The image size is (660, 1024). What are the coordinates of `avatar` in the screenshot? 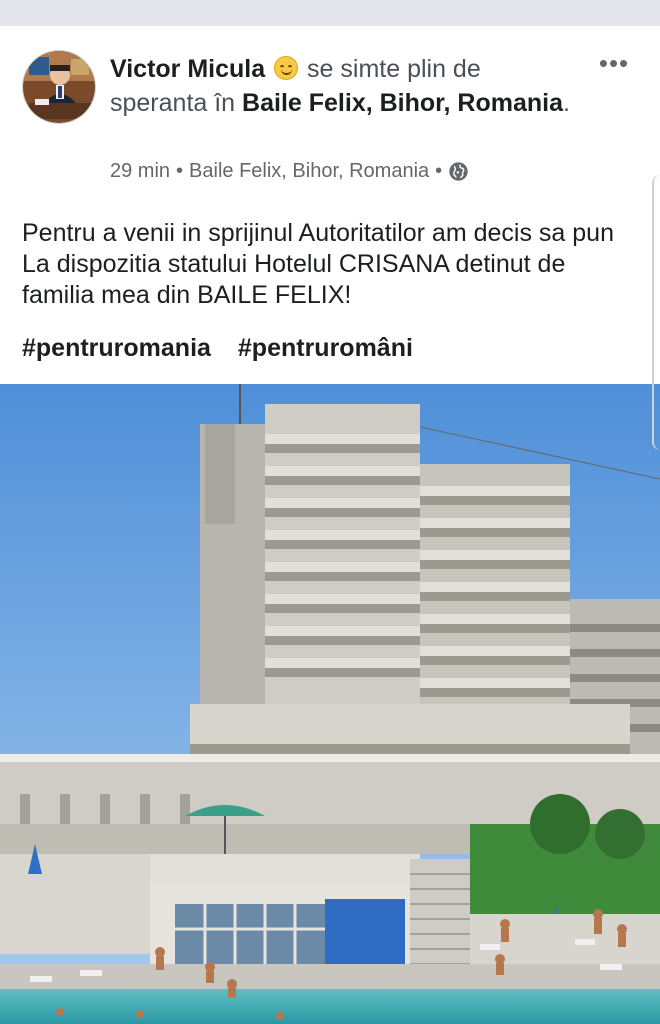 It's located at (59, 87).